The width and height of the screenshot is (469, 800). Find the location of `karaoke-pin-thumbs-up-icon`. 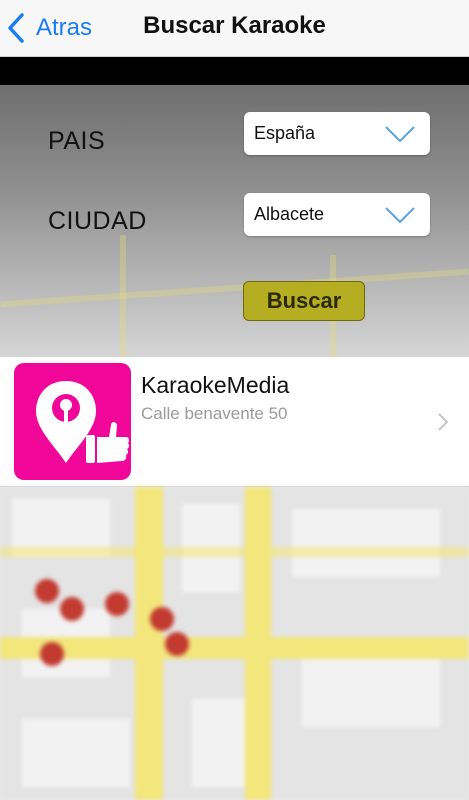

karaoke-pin-thumbs-up-icon is located at coordinates (83, 422).